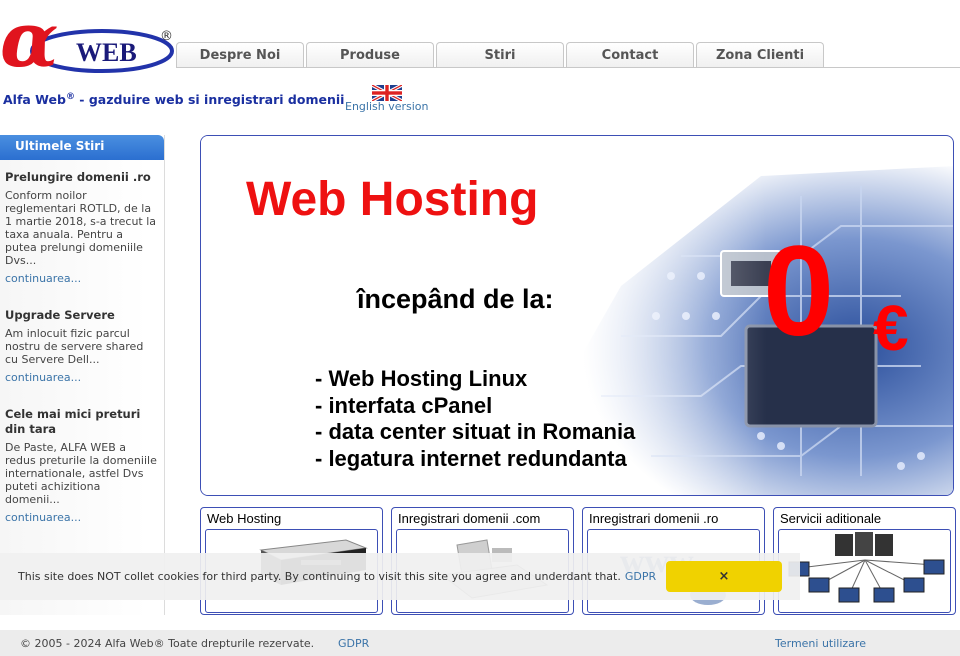  I want to click on nav-tab-zona-clienti: Zona Clienti, so click(760, 54).